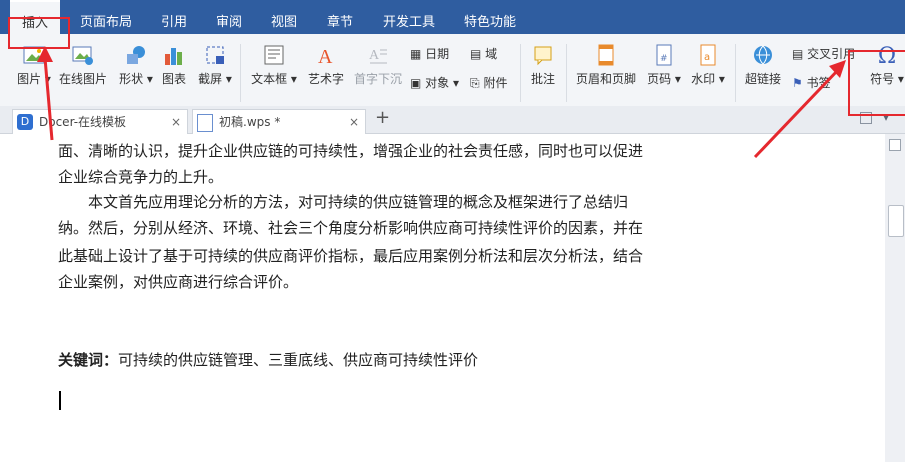 The image size is (905, 462). I want to click on arrow-to-symbol, so click(796, 113).